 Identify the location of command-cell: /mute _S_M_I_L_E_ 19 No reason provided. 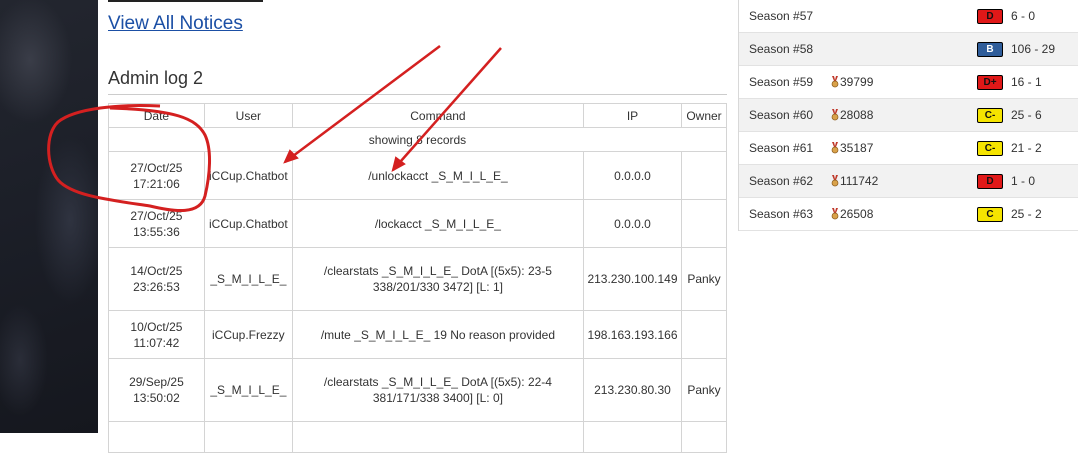
(438, 334).